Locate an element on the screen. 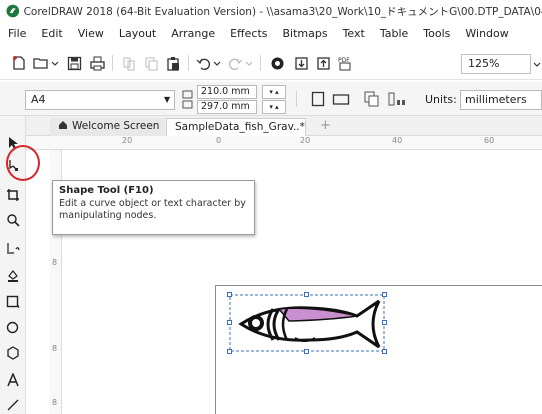  freehand-tool-icon is located at coordinates (13, 248).